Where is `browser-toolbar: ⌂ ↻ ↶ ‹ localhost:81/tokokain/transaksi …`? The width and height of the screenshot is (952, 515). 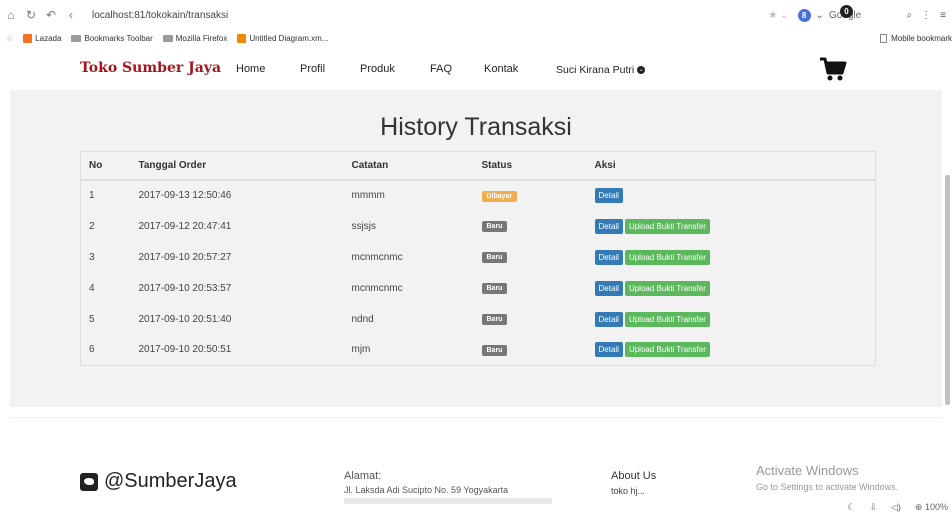
browser-toolbar: ⌂ ↻ ↶ ‹ localhost:81/tokokain/transaksi … is located at coordinates (476, 15).